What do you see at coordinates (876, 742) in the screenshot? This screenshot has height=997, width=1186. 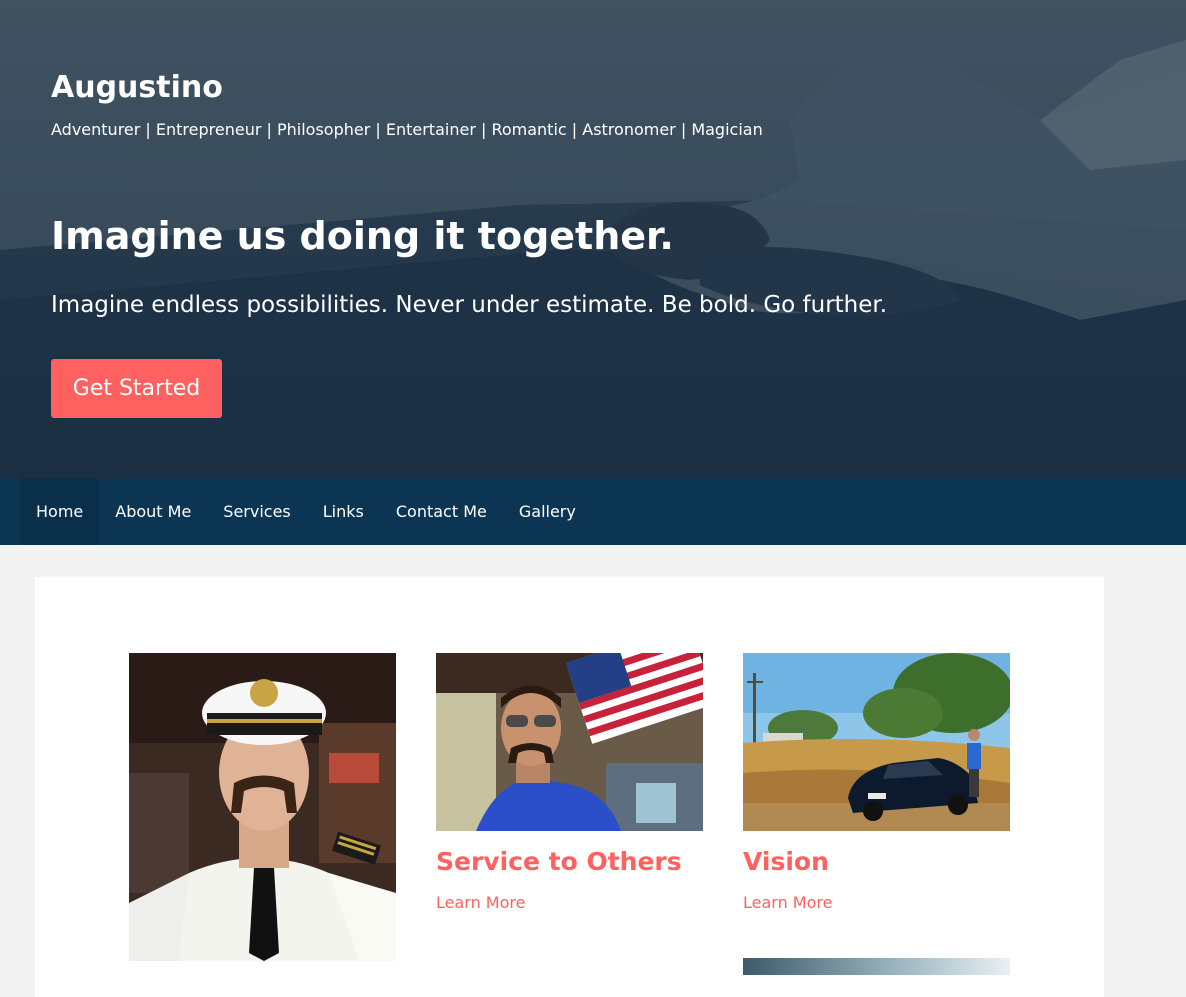 I see `car-landscape-image` at bounding box center [876, 742].